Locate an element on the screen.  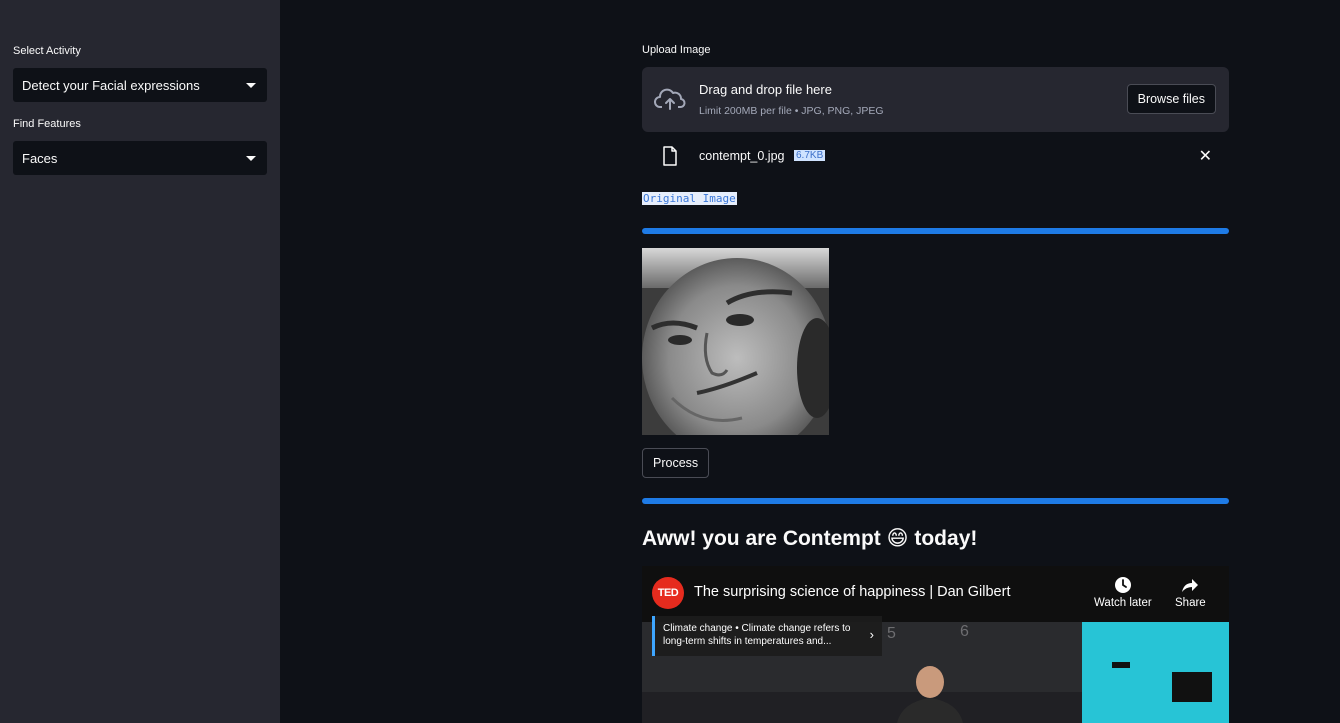
share-icon is located at coordinates (1190, 585).